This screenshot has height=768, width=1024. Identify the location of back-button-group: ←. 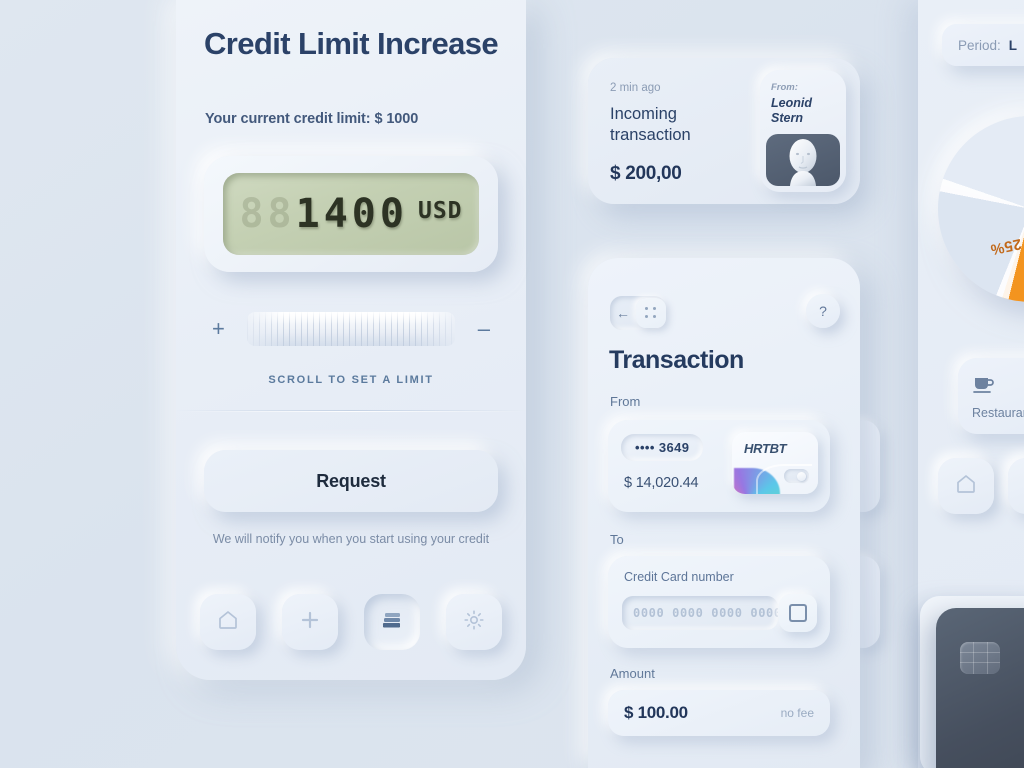
(638, 313).